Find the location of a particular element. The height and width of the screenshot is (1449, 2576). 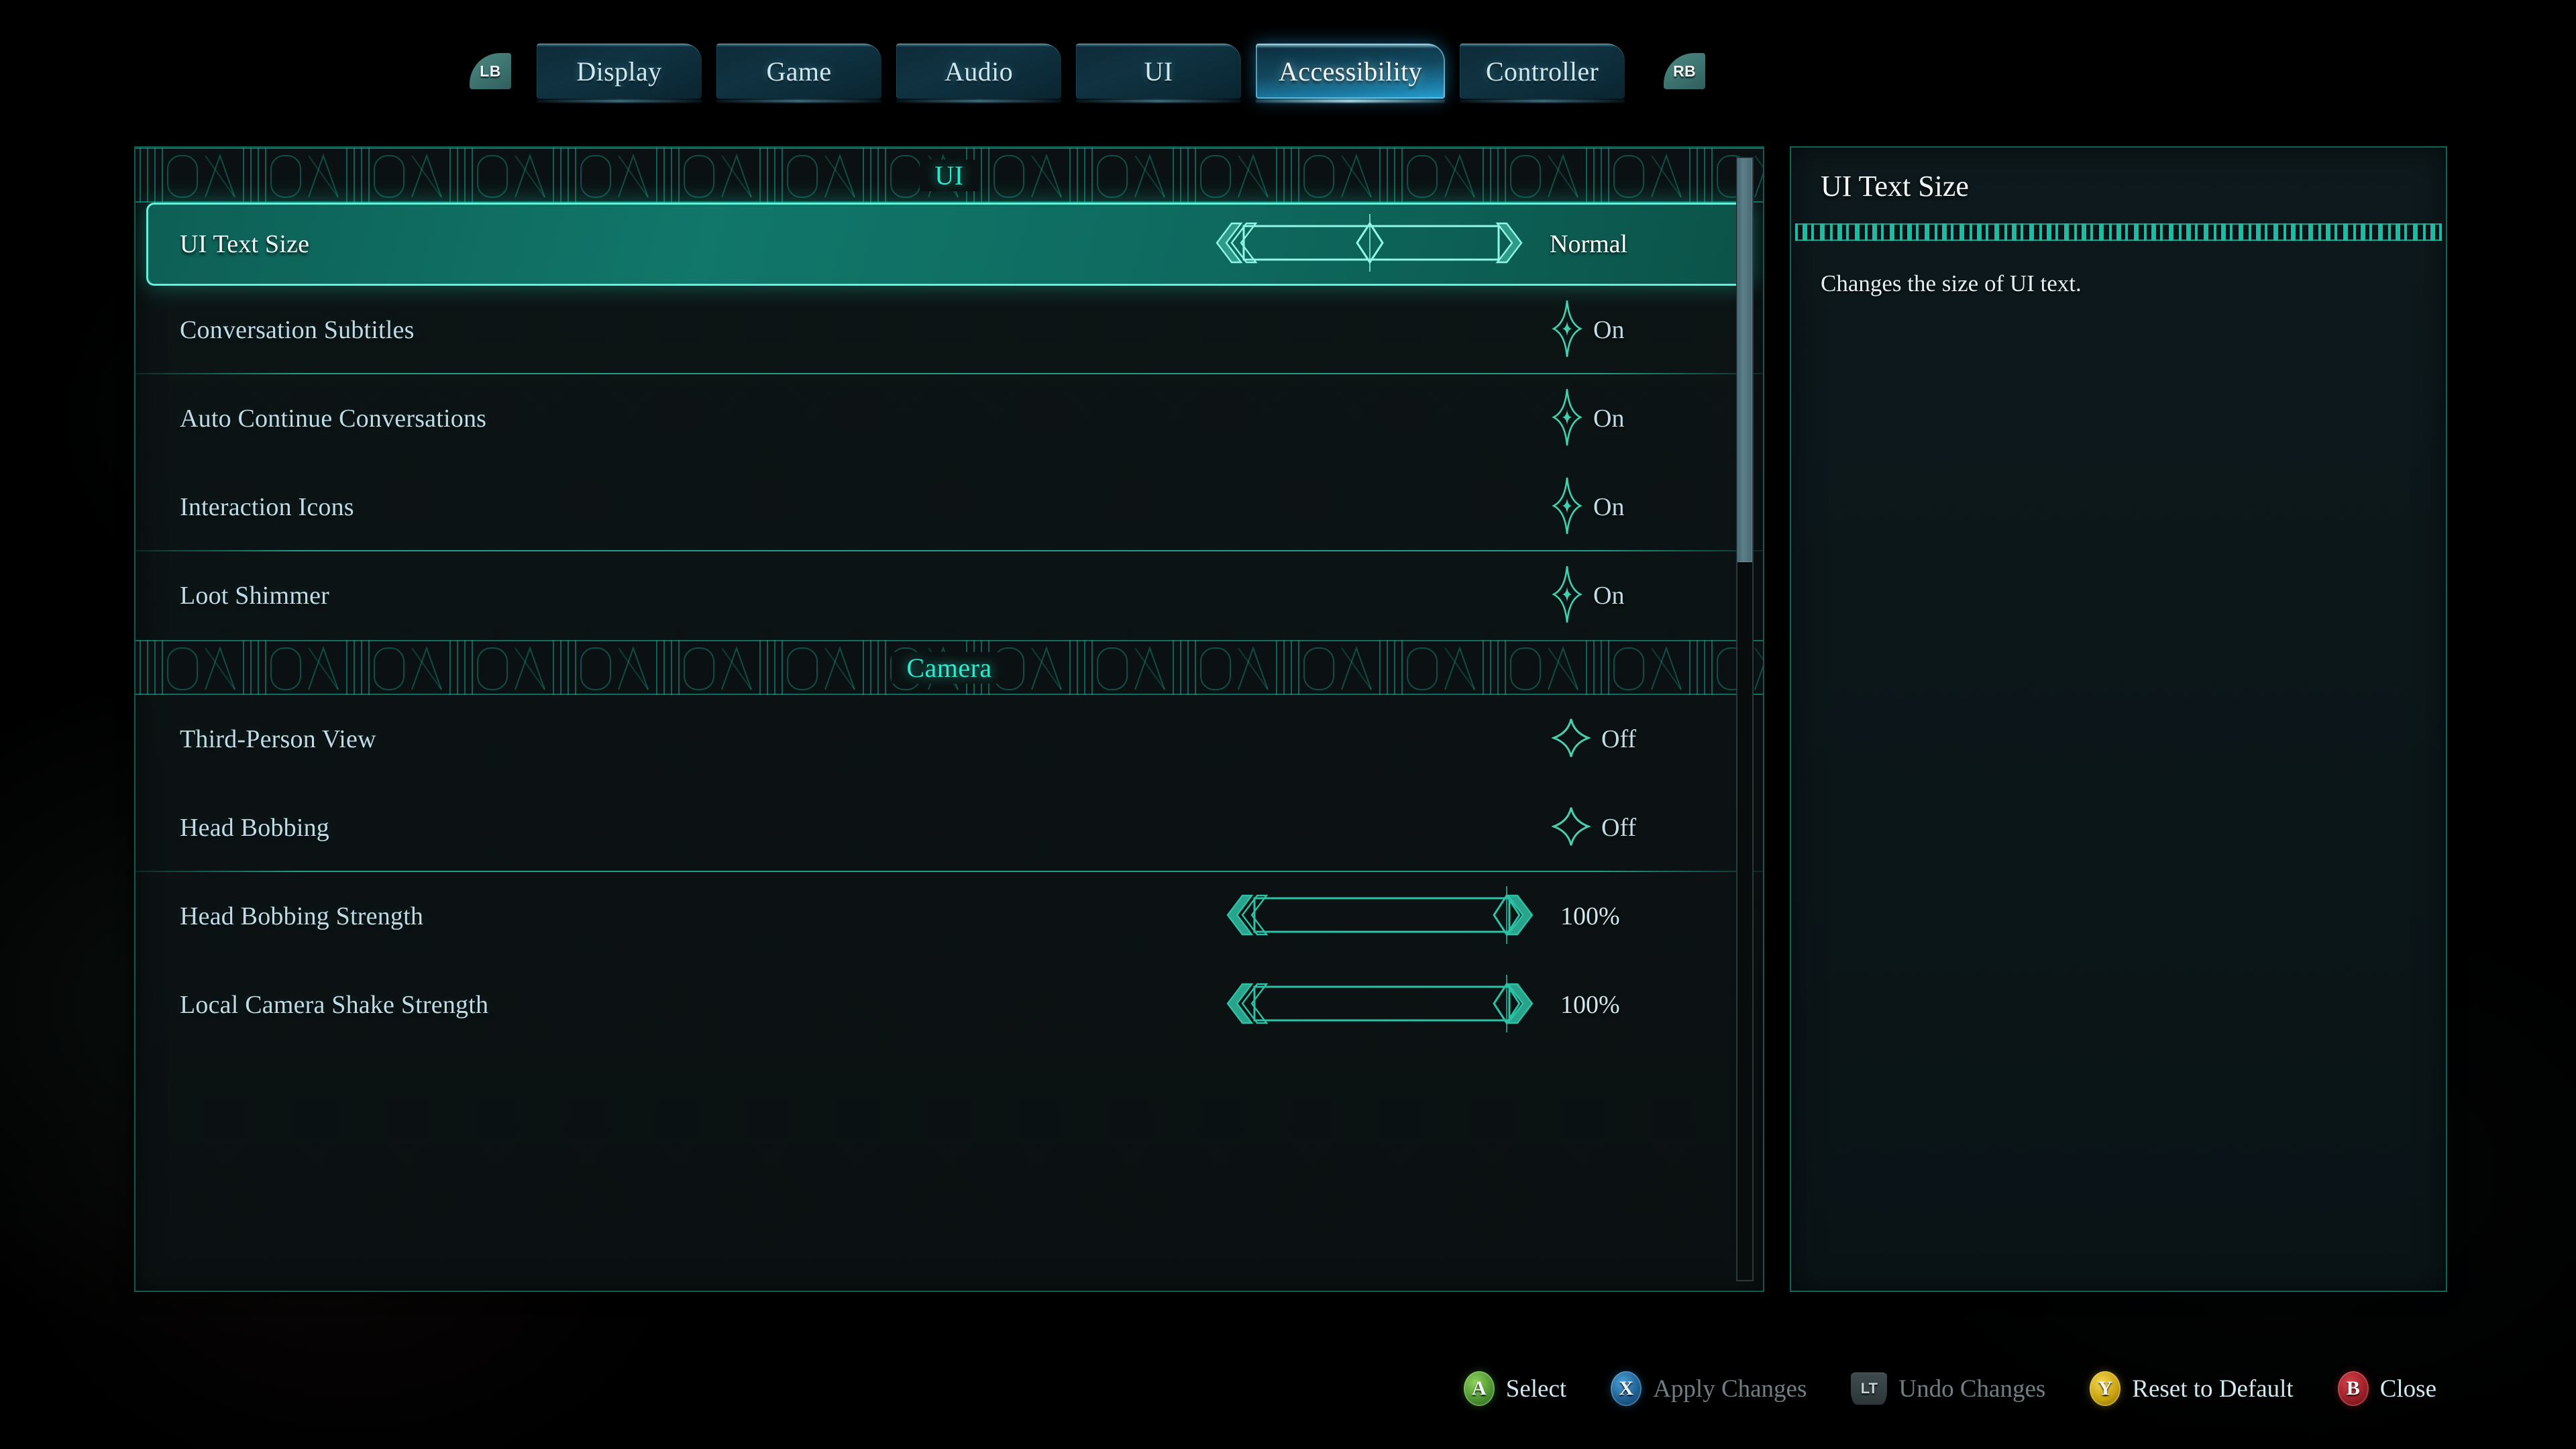

setting-label: UI Text Size is located at coordinates (245, 244).